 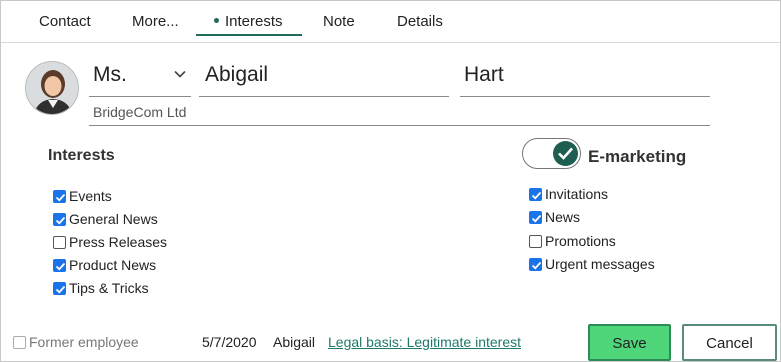 I want to click on tab-interests-label: Interests, so click(x=254, y=21).